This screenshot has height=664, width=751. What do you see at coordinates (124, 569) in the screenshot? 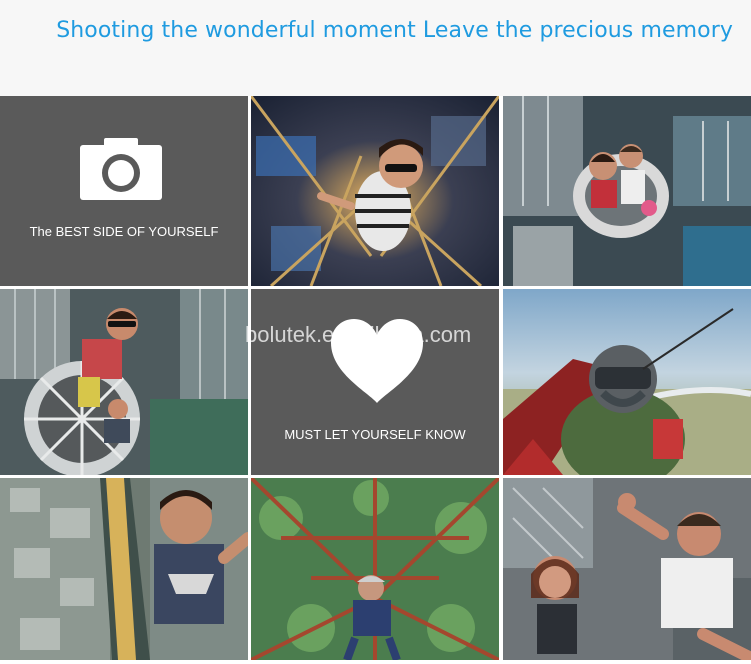
I see `photo-city-skyline` at bounding box center [124, 569].